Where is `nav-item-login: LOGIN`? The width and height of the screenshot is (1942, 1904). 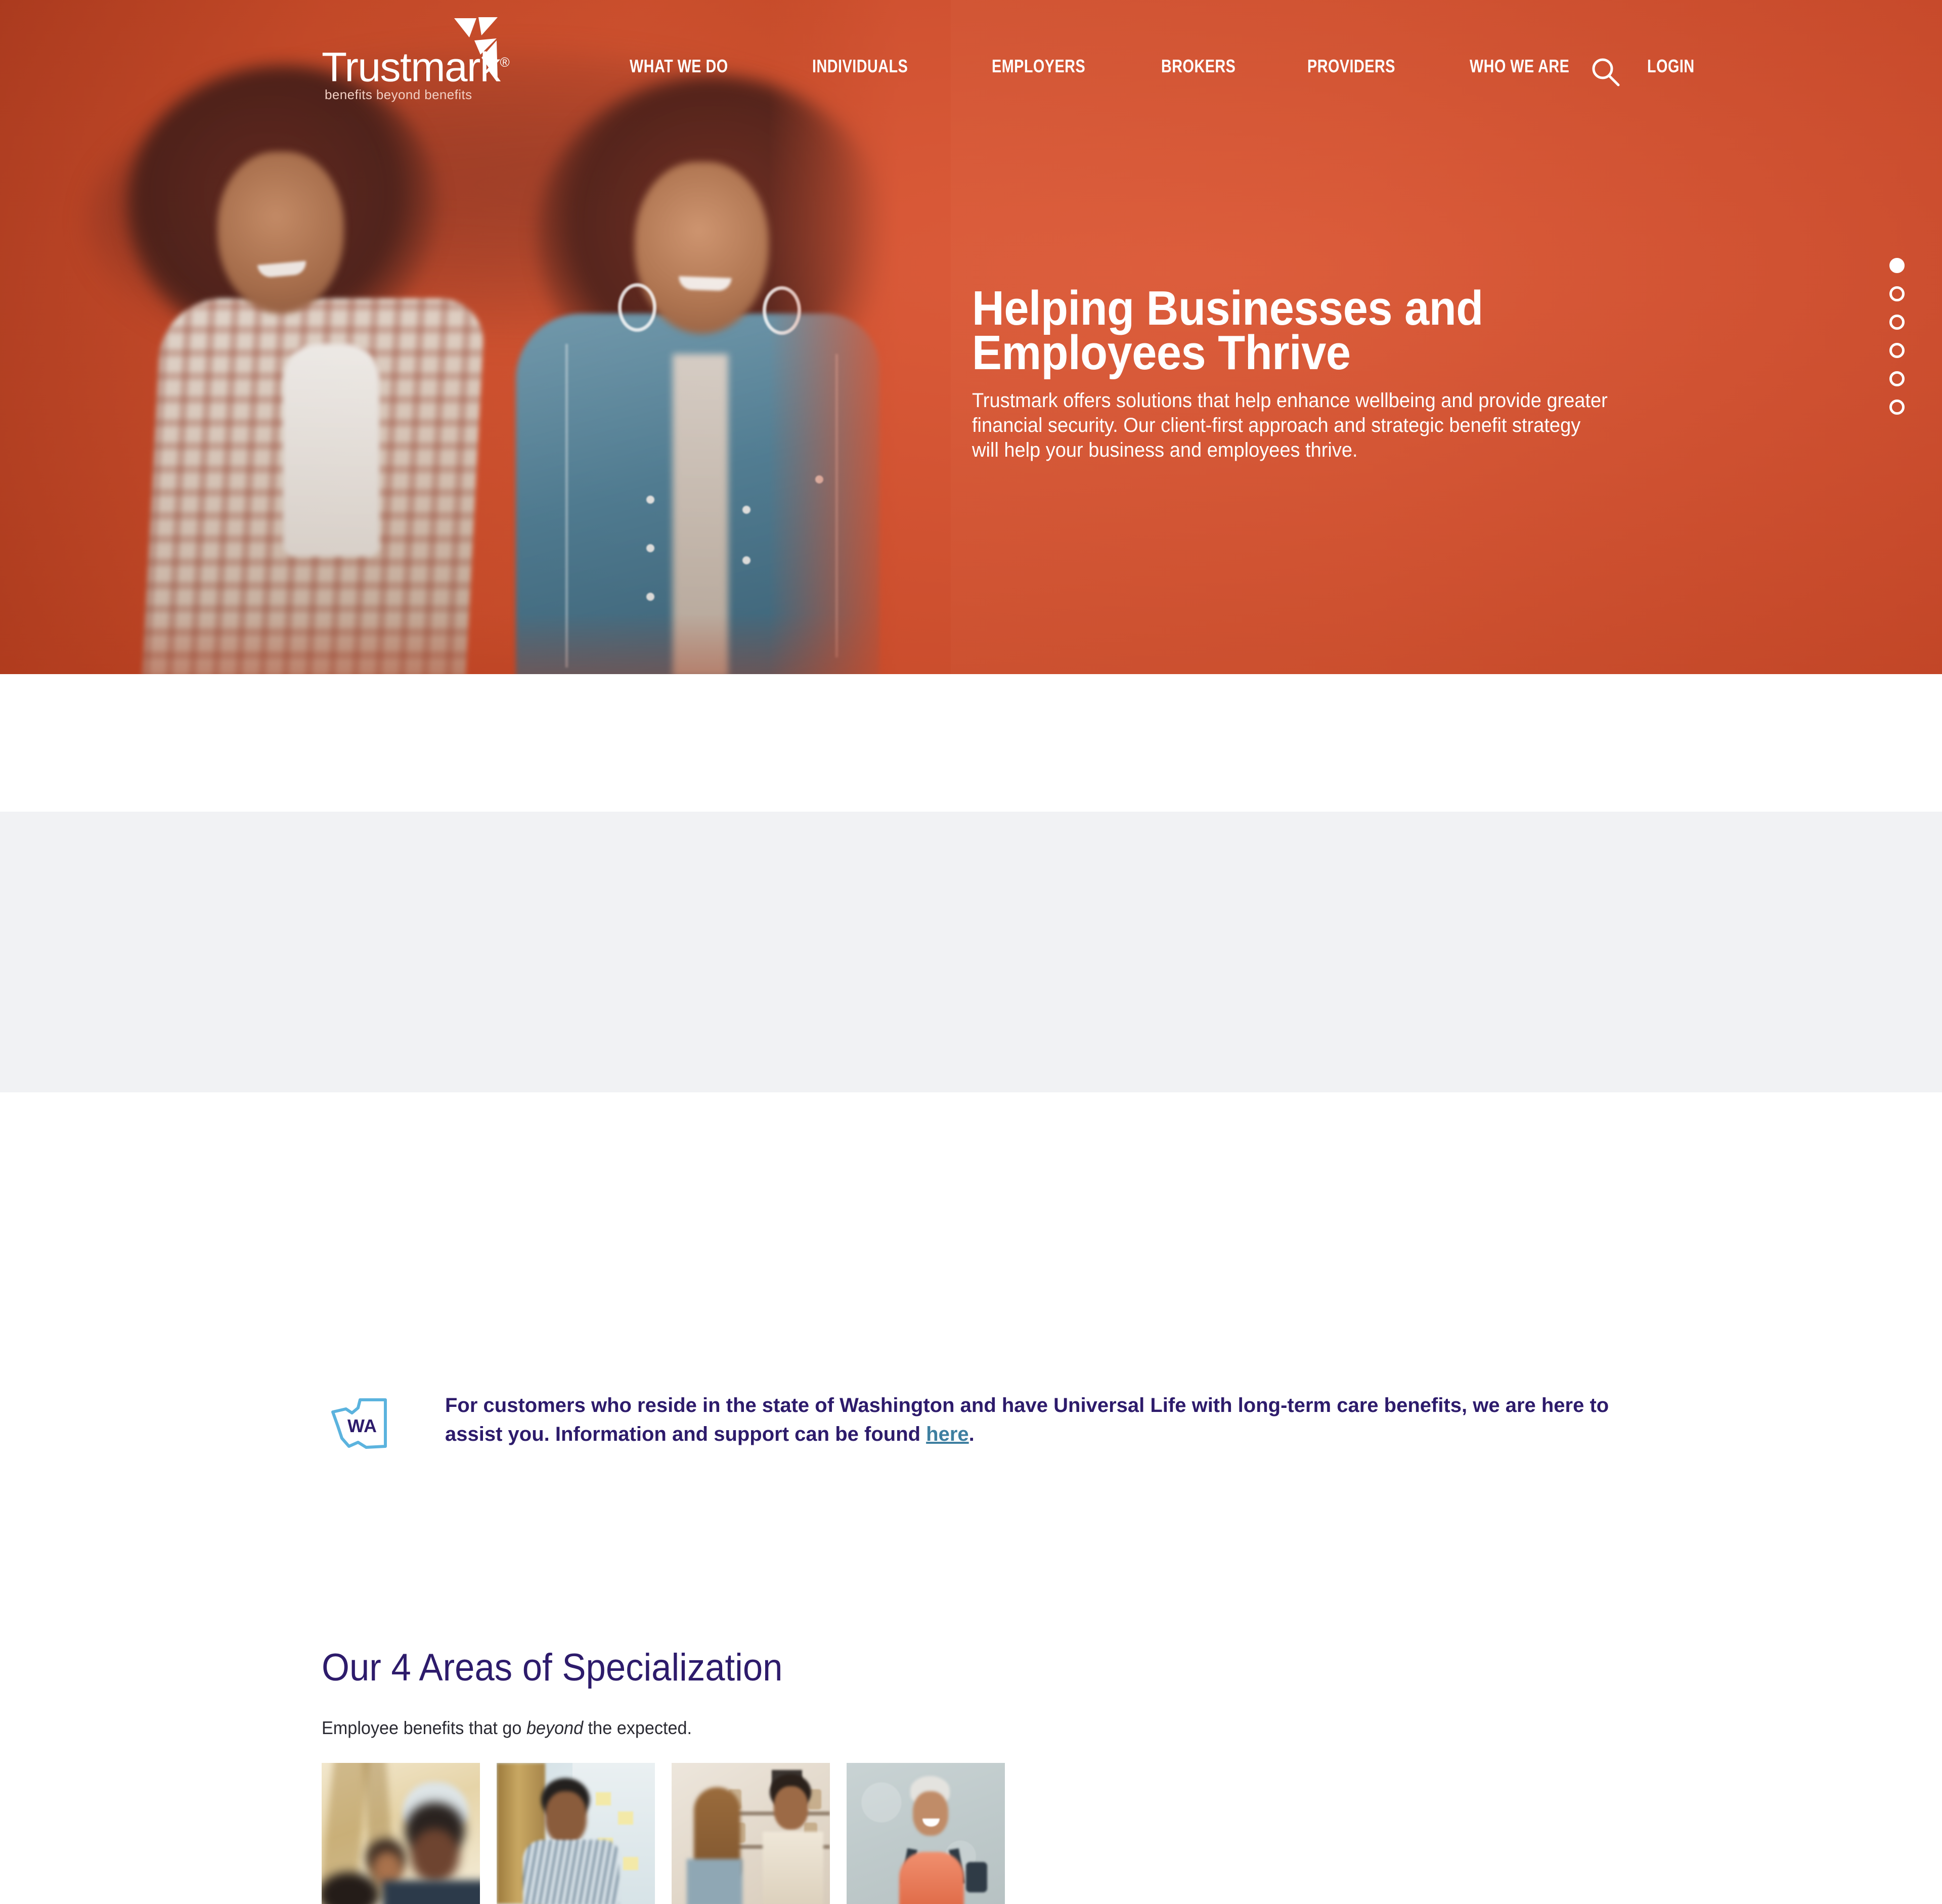
nav-item-login: LOGIN is located at coordinates (1671, 66).